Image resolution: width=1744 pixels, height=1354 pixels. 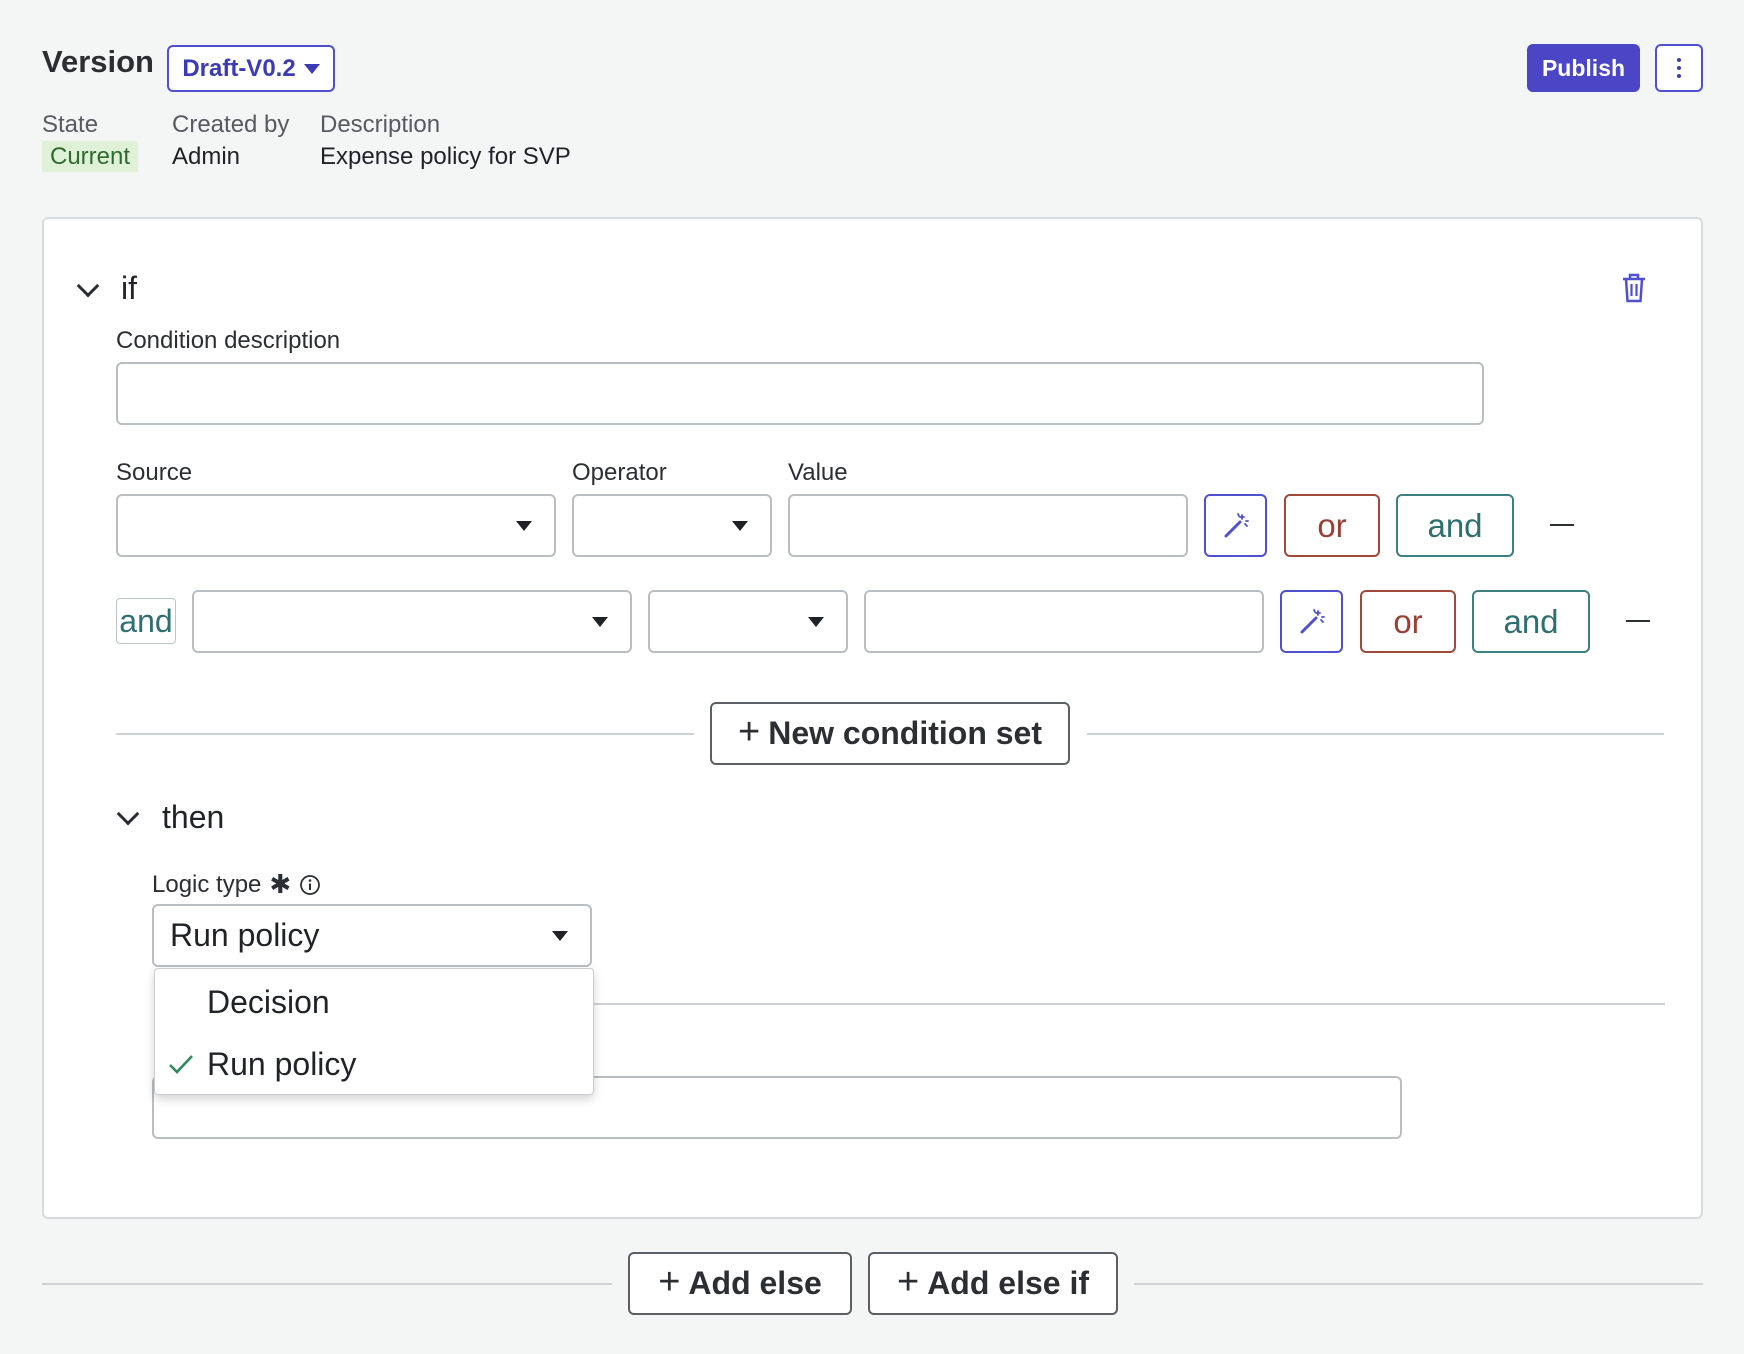 What do you see at coordinates (228, 340) in the screenshot?
I see `condition-description-label: Condition description` at bounding box center [228, 340].